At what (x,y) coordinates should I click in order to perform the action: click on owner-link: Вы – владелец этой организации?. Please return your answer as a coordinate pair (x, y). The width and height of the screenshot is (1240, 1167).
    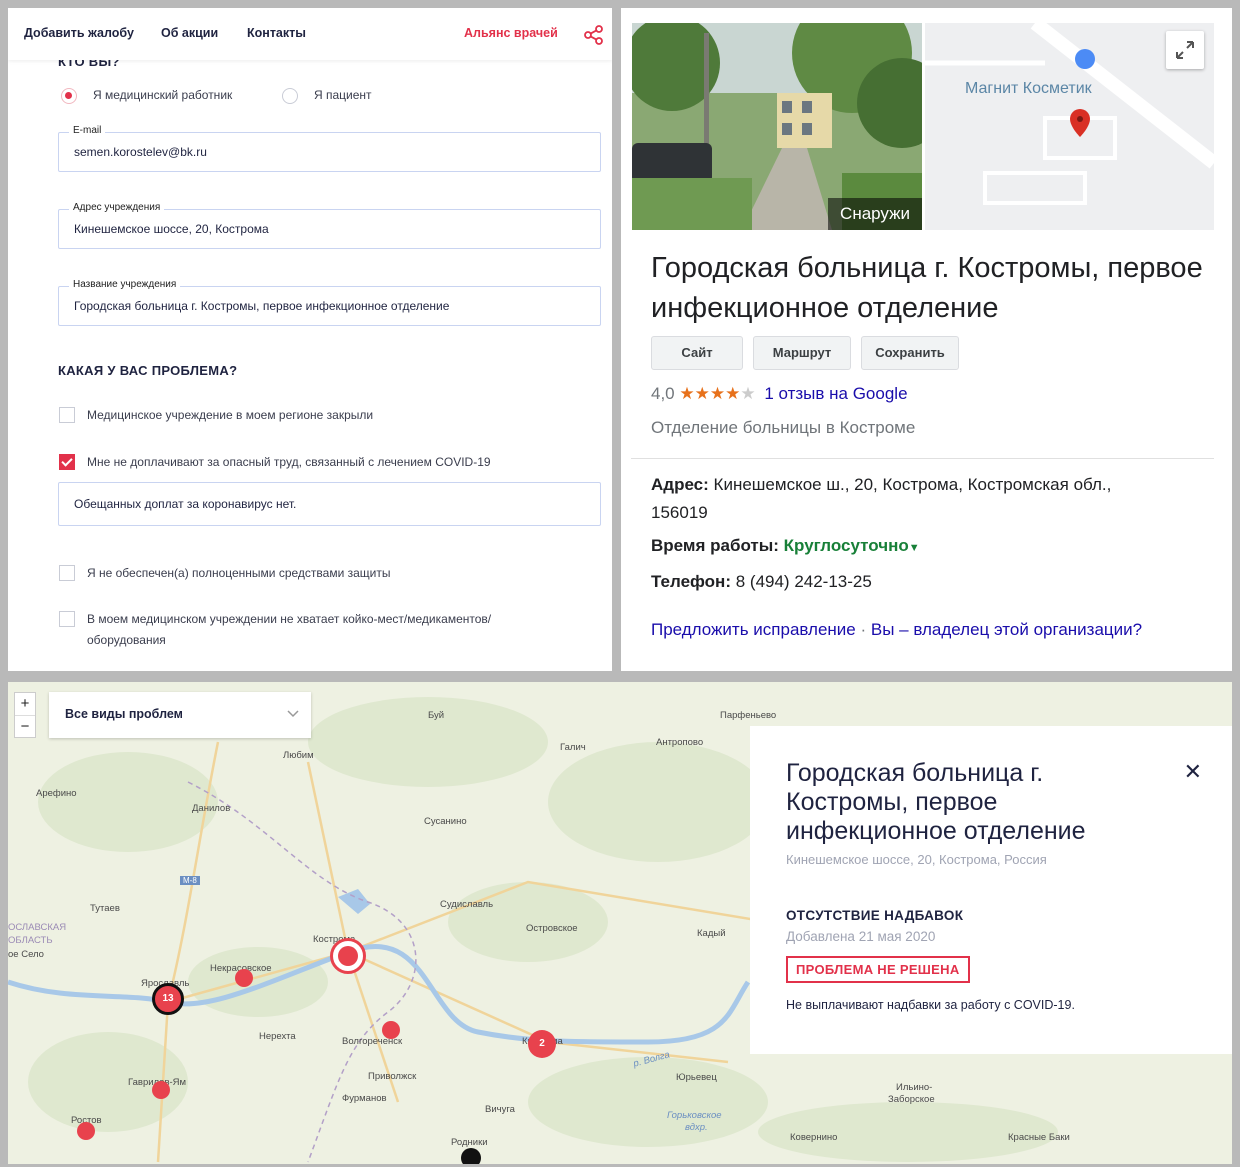
    Looking at the image, I should click on (1006, 629).